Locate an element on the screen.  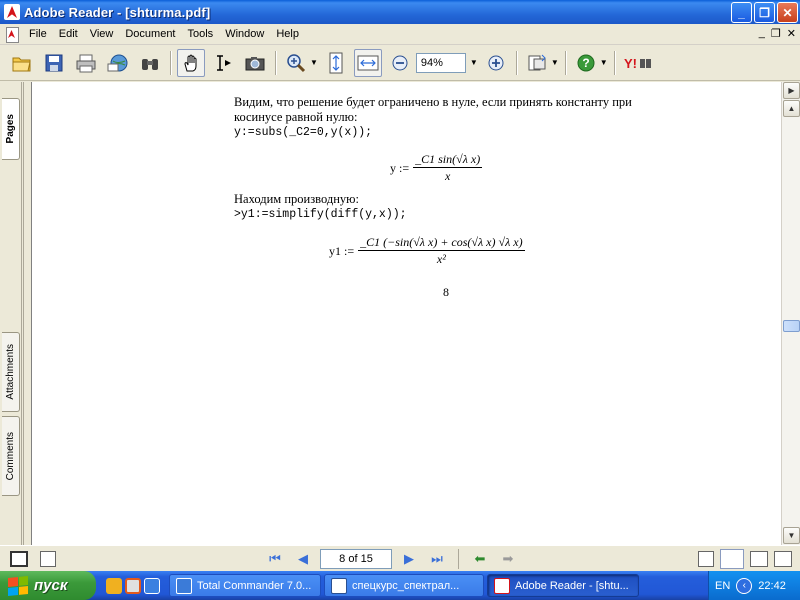
go-back-icon: ⬅ is located at coordinates (480, 559).